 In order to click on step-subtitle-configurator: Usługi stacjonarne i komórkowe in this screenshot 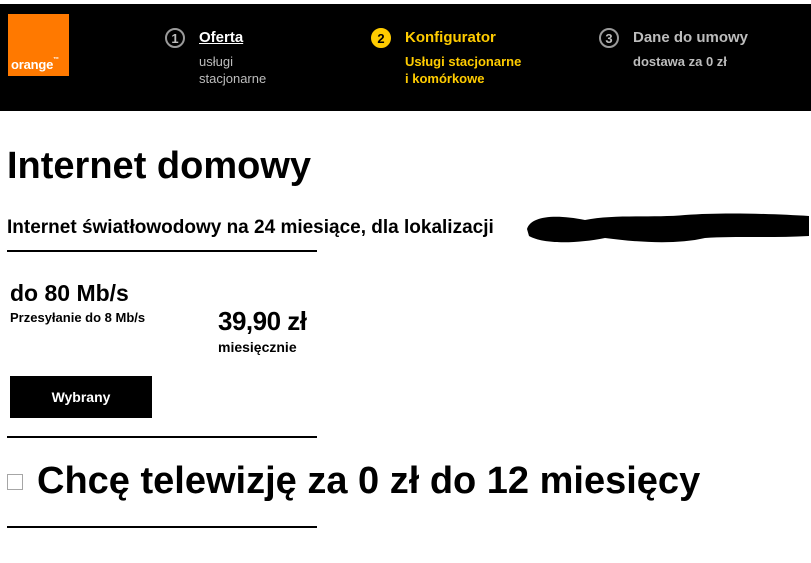, I will do `click(463, 70)`.